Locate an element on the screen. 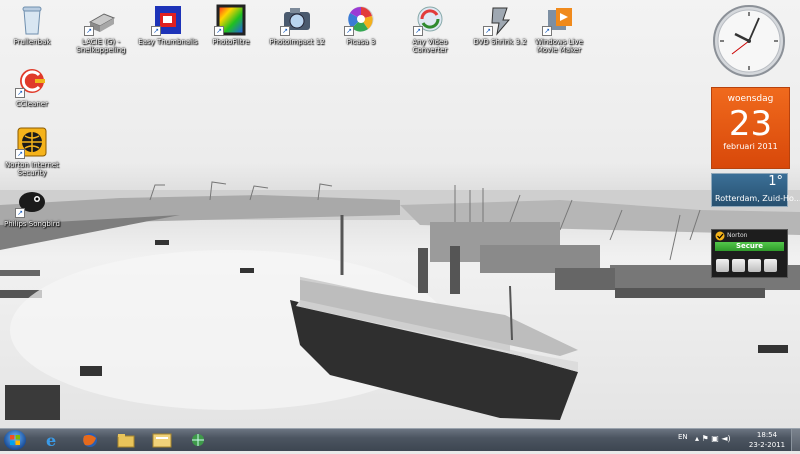  taskbar-network is located at coordinates (198, 440).